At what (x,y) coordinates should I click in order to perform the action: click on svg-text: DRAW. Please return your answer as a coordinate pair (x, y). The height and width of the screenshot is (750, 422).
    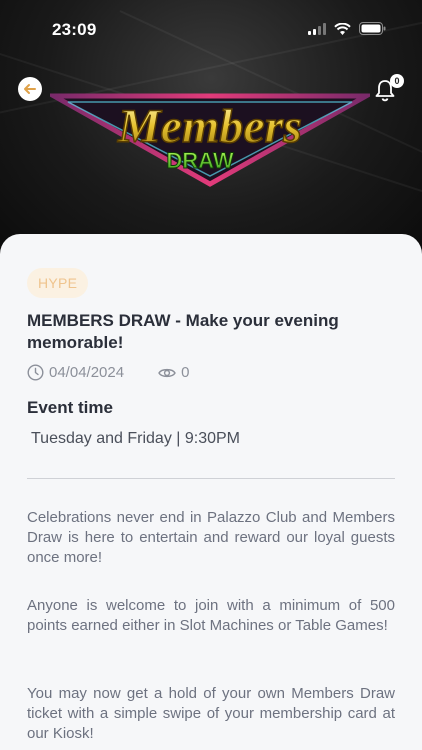
    Looking at the image, I should click on (199, 160).